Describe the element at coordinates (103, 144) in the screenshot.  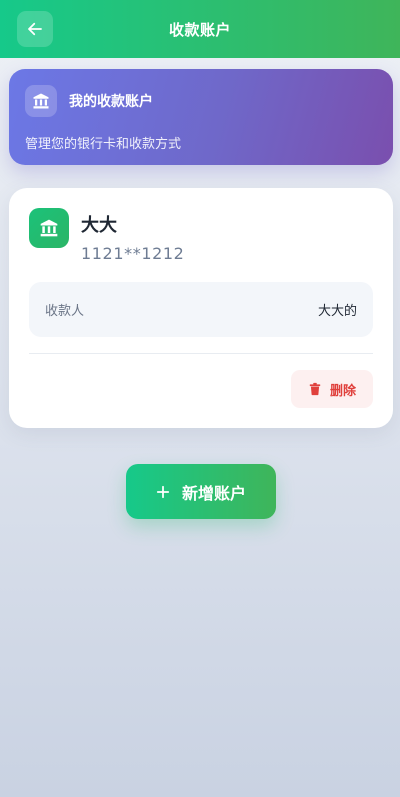
I see `banner-subtitle: 管理您的银行卡和收款方式` at that location.